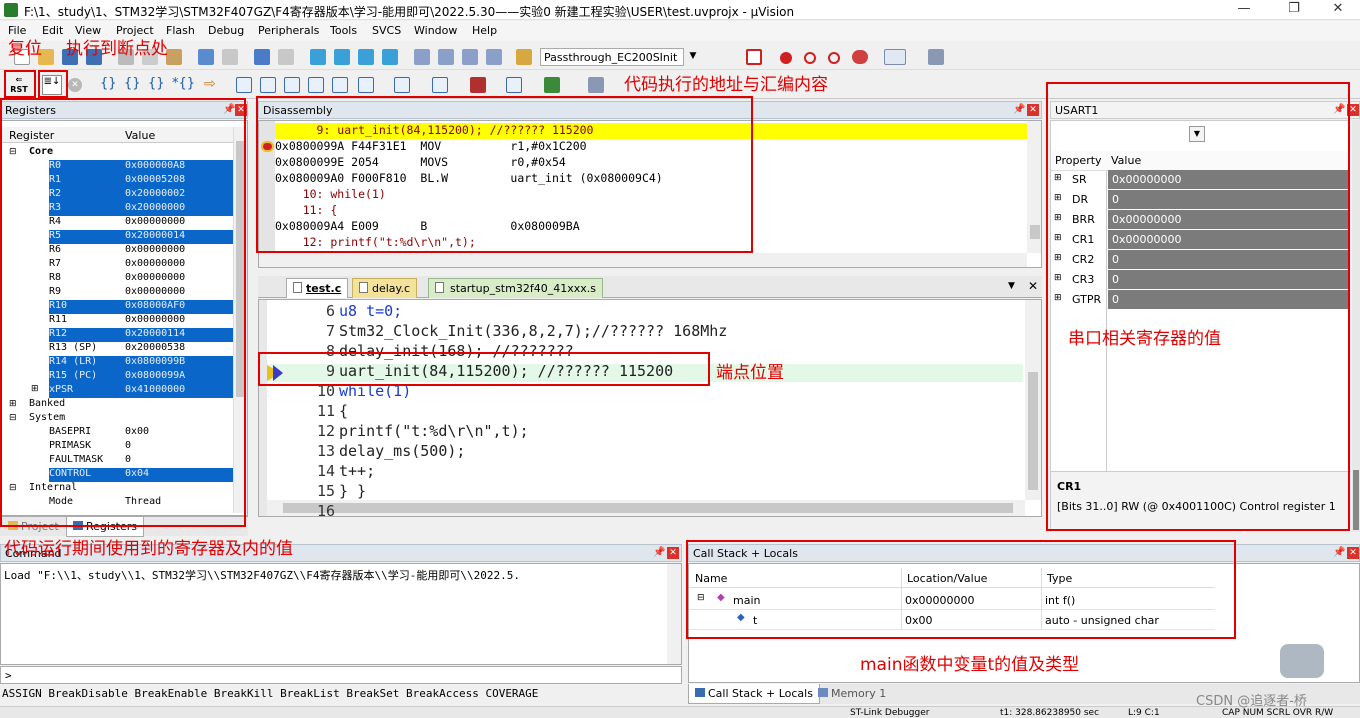 This screenshot has height=718, width=1360. What do you see at coordinates (644, 472) in the screenshot?
I see `code-line: 14 t++;` at bounding box center [644, 472].